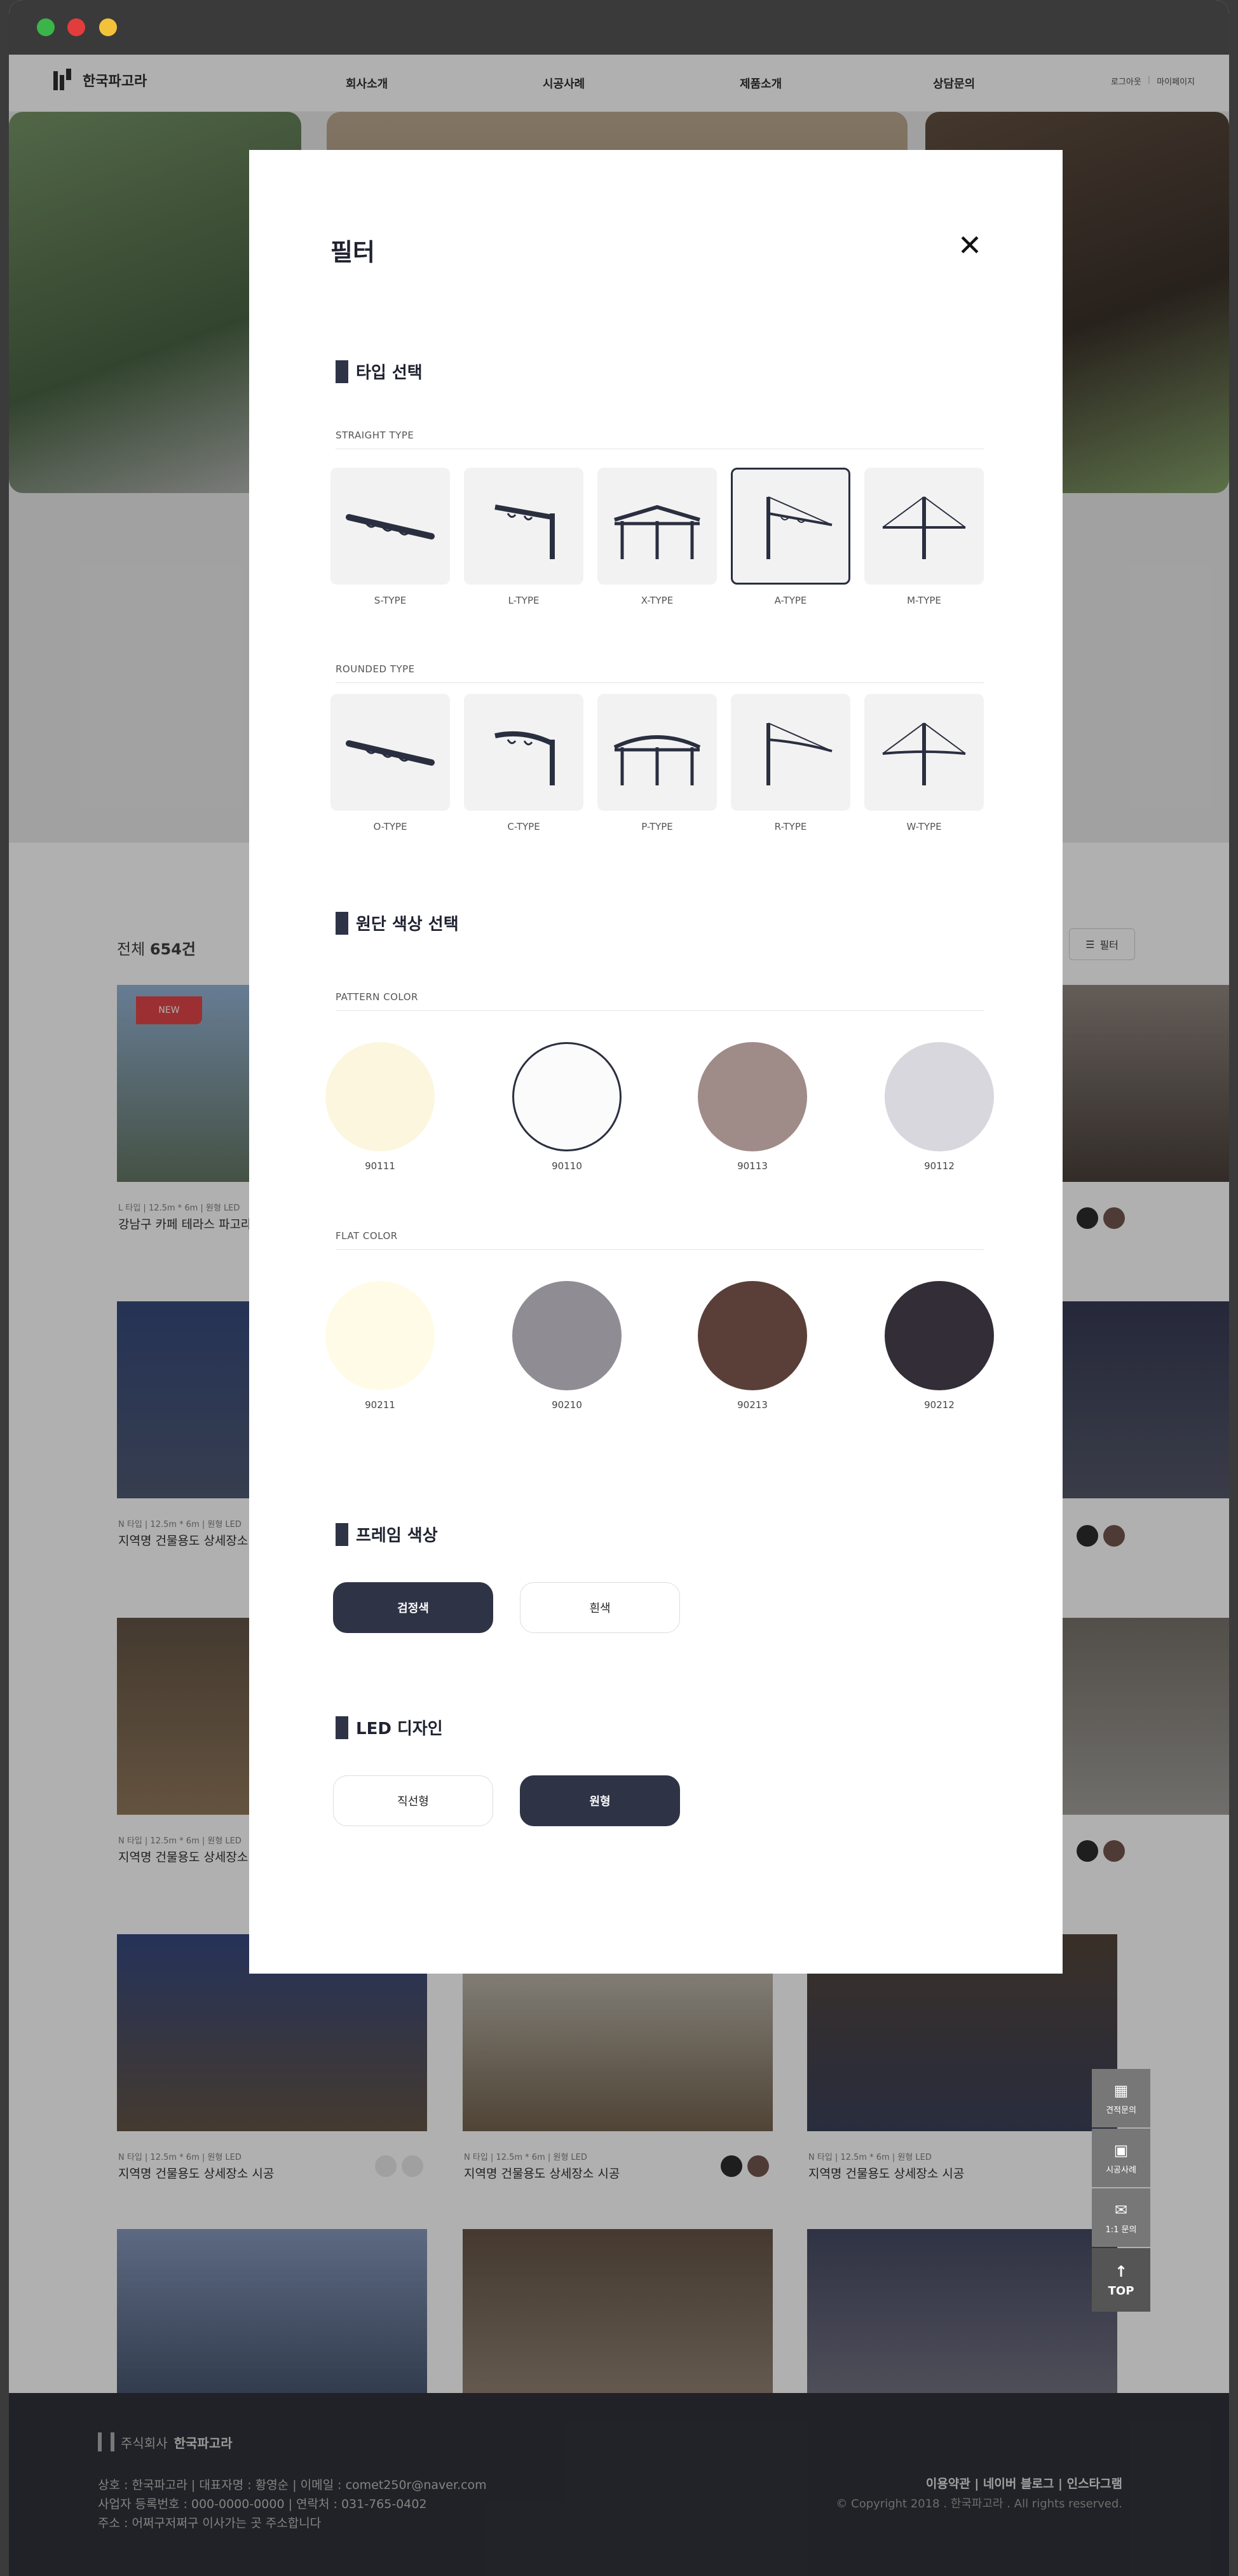 Image resolution: width=1238 pixels, height=2576 pixels. I want to click on type-option-c, so click(523, 752).